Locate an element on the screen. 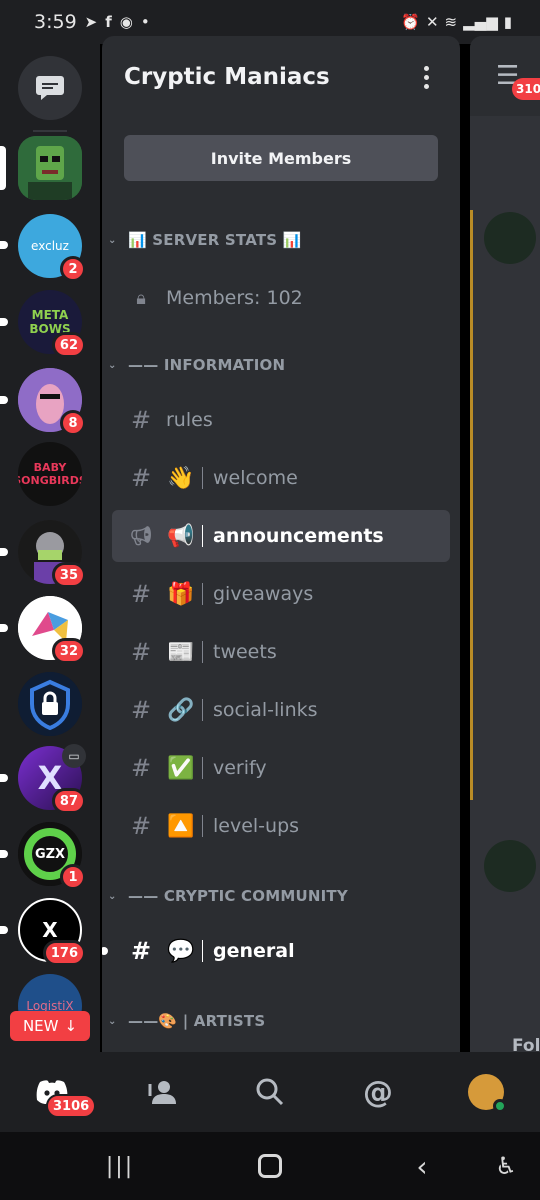 The image size is (540, 1200). home-icon is located at coordinates (270, 1166).